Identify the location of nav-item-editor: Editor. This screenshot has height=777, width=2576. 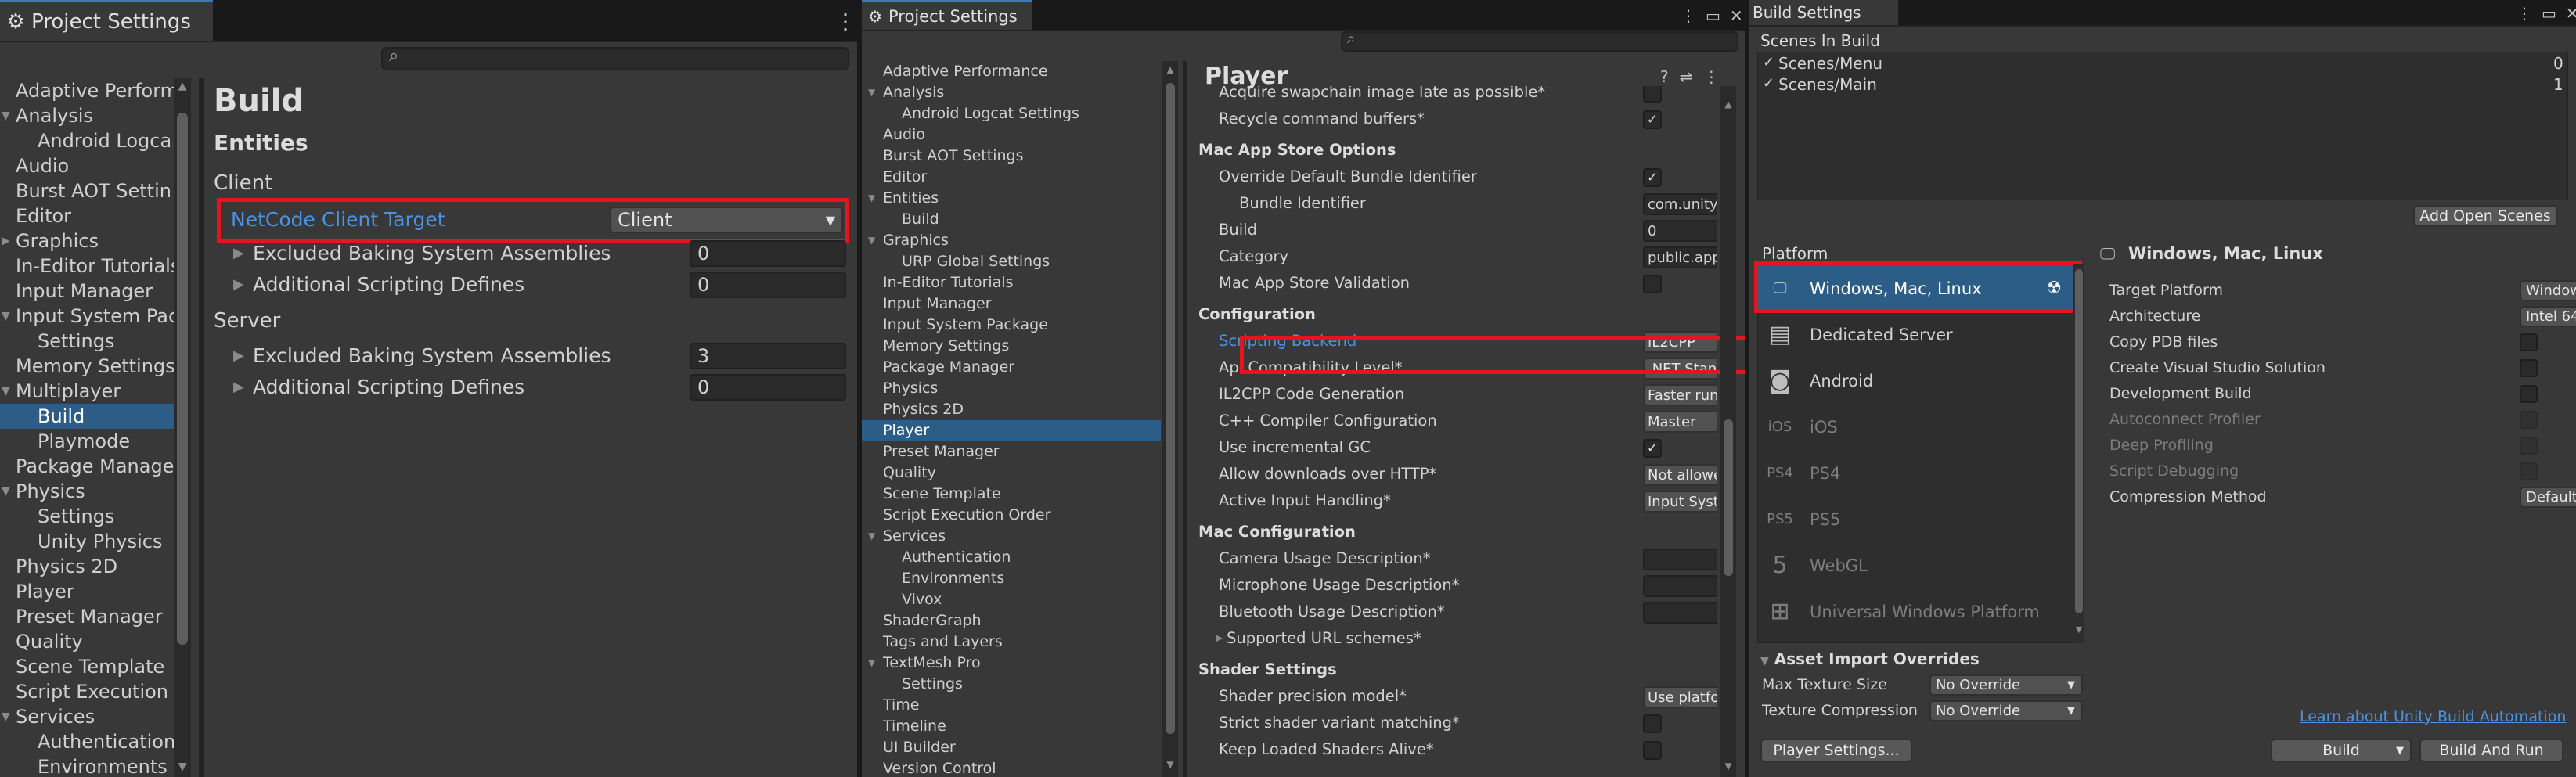
(87, 216).